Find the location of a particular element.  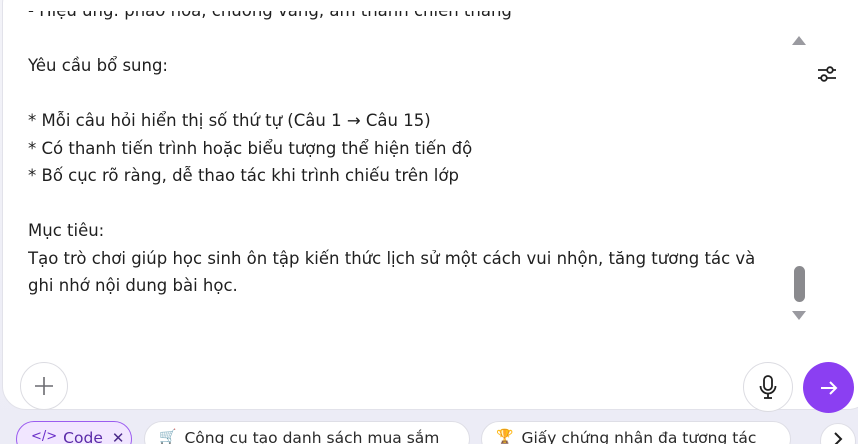

code-icon: </> is located at coordinates (44, 436).